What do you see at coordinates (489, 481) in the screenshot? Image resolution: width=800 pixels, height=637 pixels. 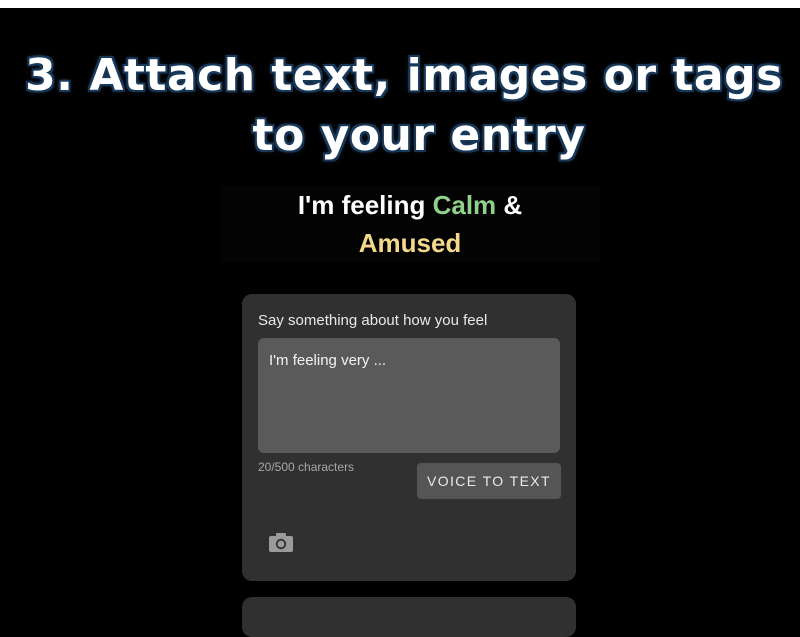 I see `voice-to-text-button: VOICE TO TEXT` at bounding box center [489, 481].